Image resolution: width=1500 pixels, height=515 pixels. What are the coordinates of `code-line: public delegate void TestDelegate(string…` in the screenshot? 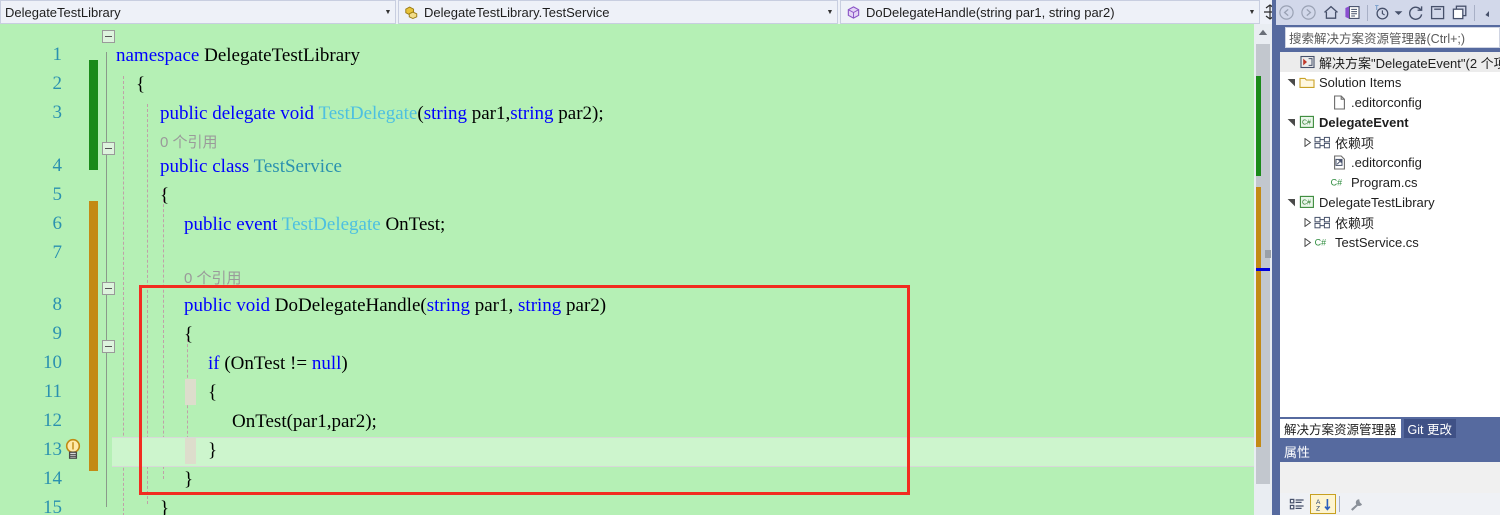 It's located at (382, 113).